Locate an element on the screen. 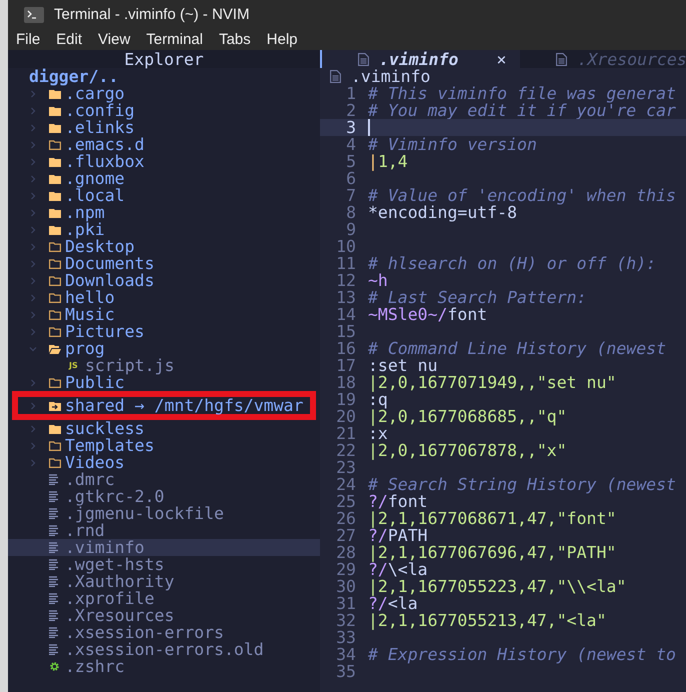 Image resolution: width=686 pixels, height=692 pixels. file-tree-item: .gnome is located at coordinates (164, 178).